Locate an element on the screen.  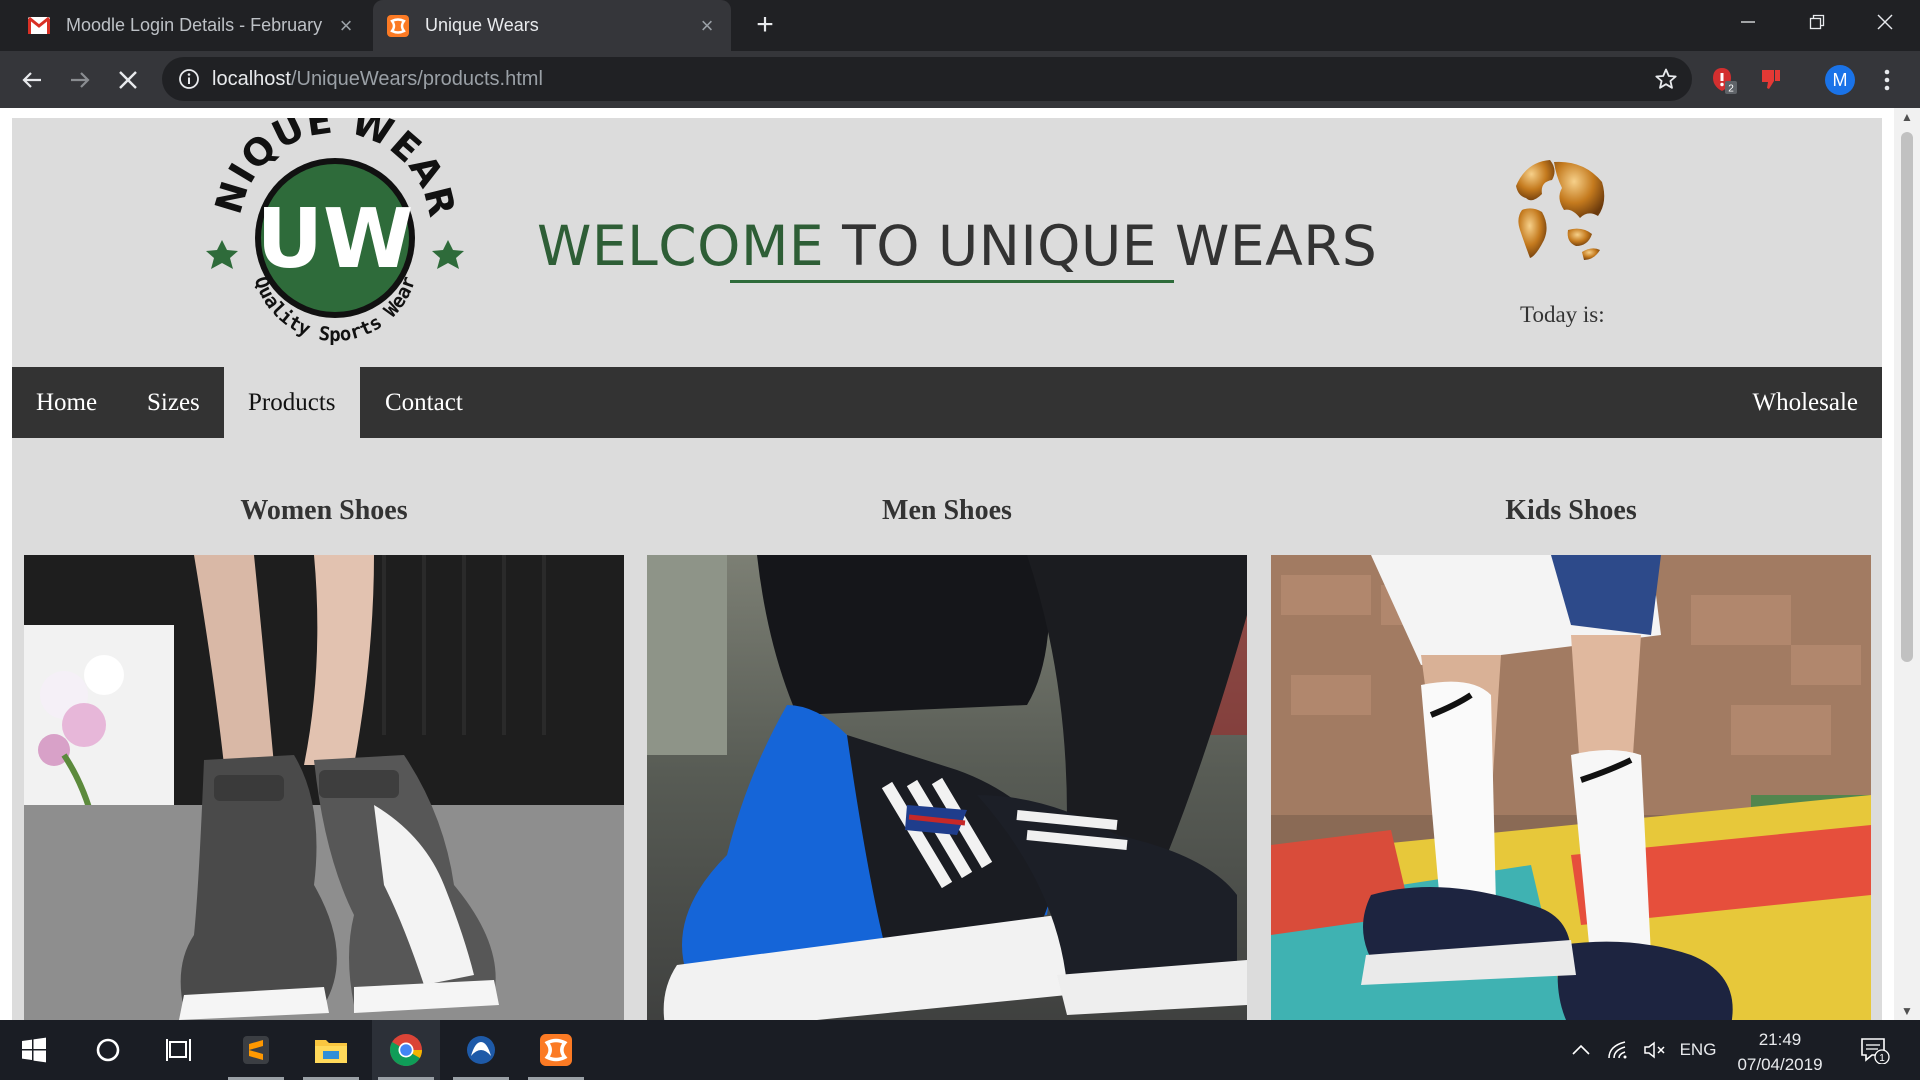
input-language: ENG is located at coordinates (1698, 1050).